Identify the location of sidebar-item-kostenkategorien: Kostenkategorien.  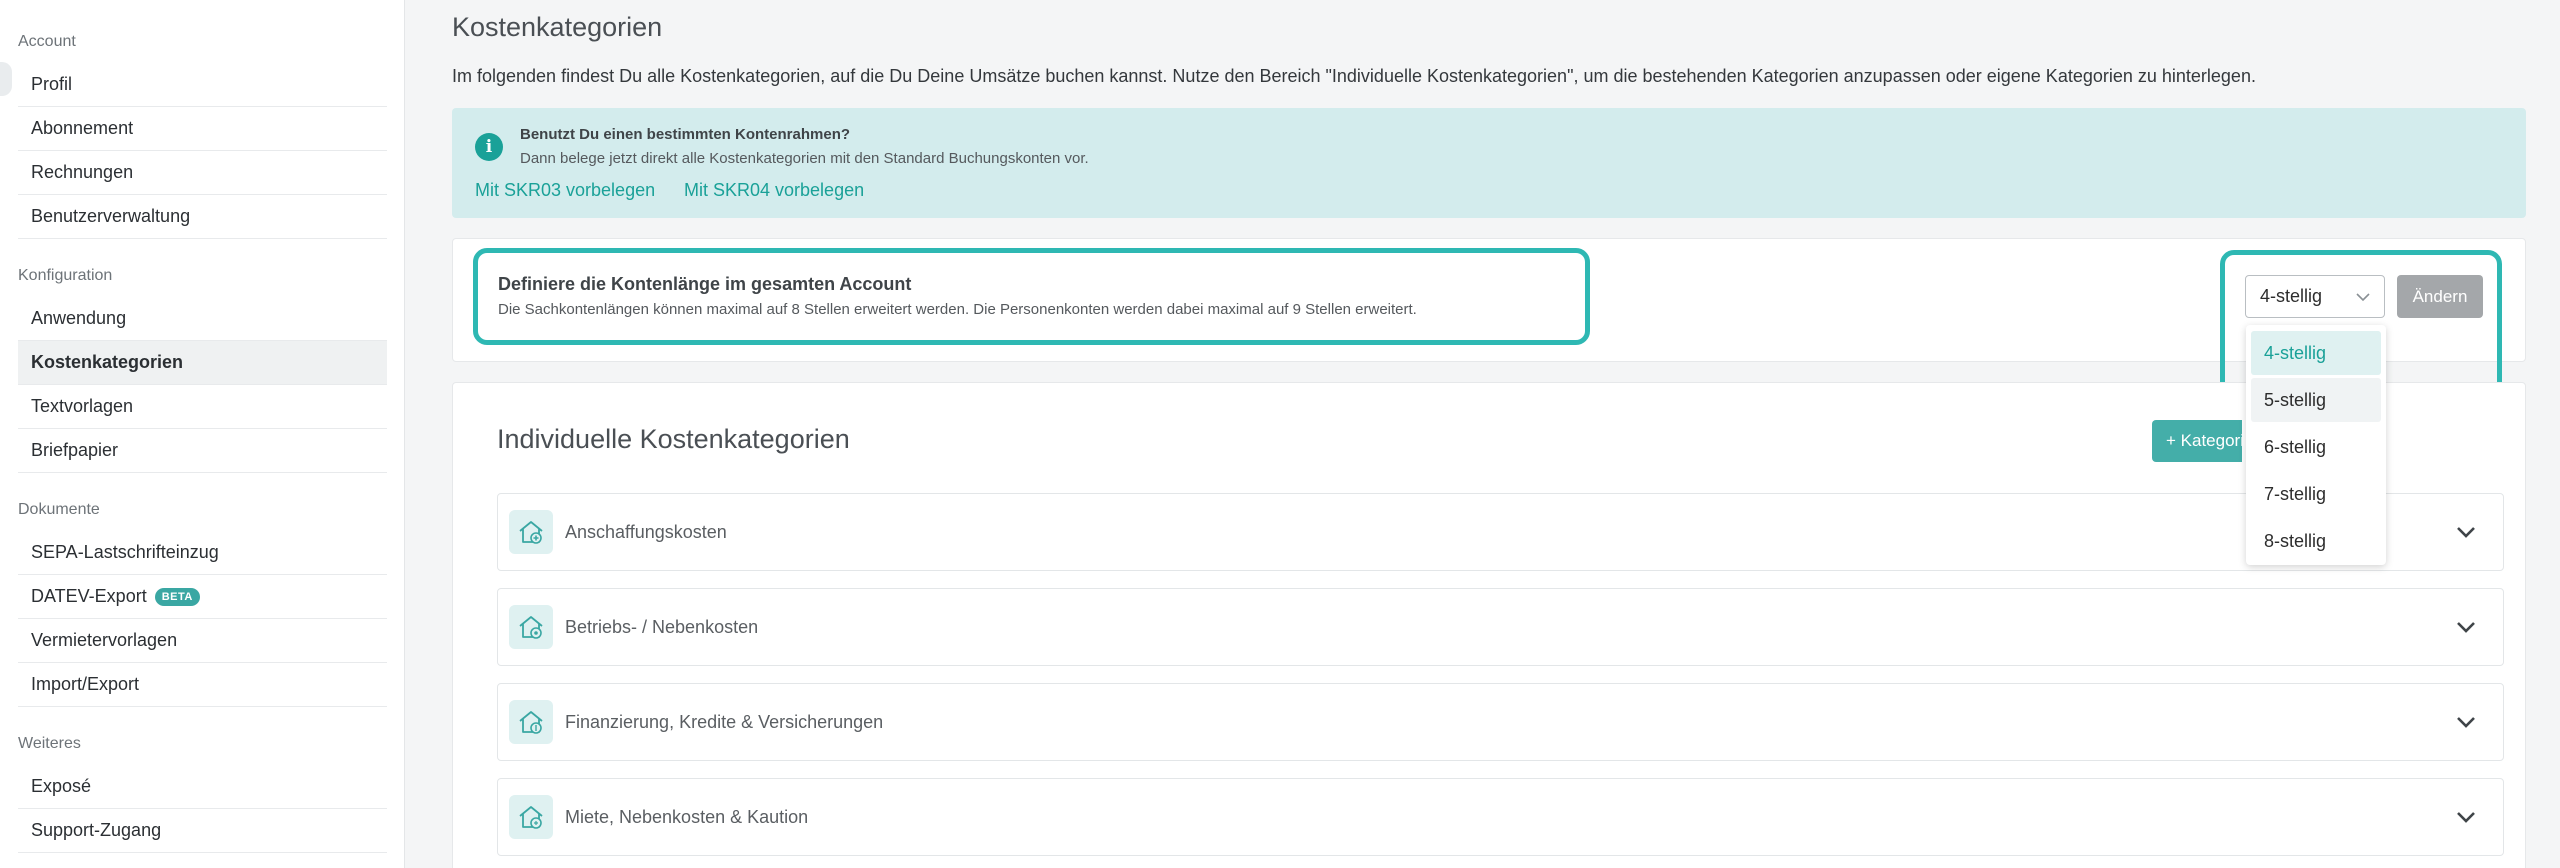
(202, 363).